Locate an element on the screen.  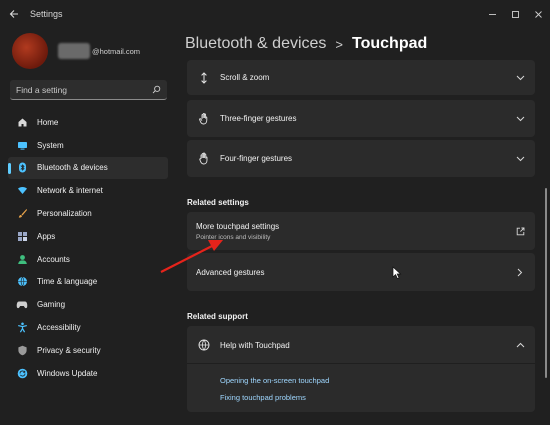
window-title: Settings is located at coordinates (46, 14).